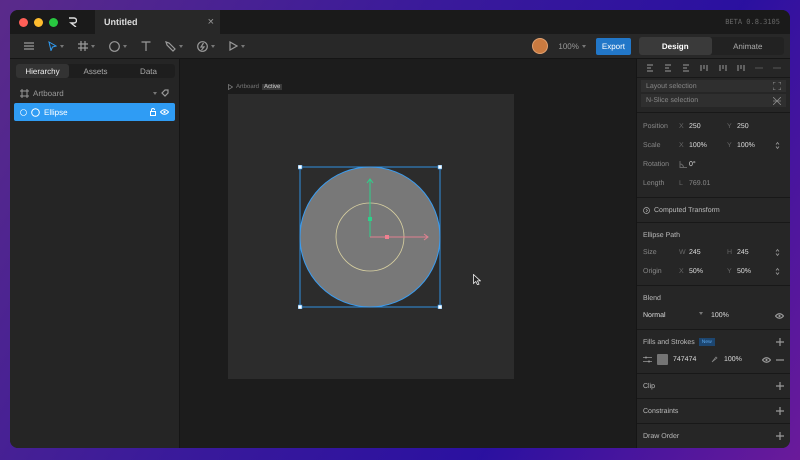 This screenshot has height=460, width=800. Describe the element at coordinates (572, 46) in the screenshot. I see `zoom-dropdown: 100%` at that location.